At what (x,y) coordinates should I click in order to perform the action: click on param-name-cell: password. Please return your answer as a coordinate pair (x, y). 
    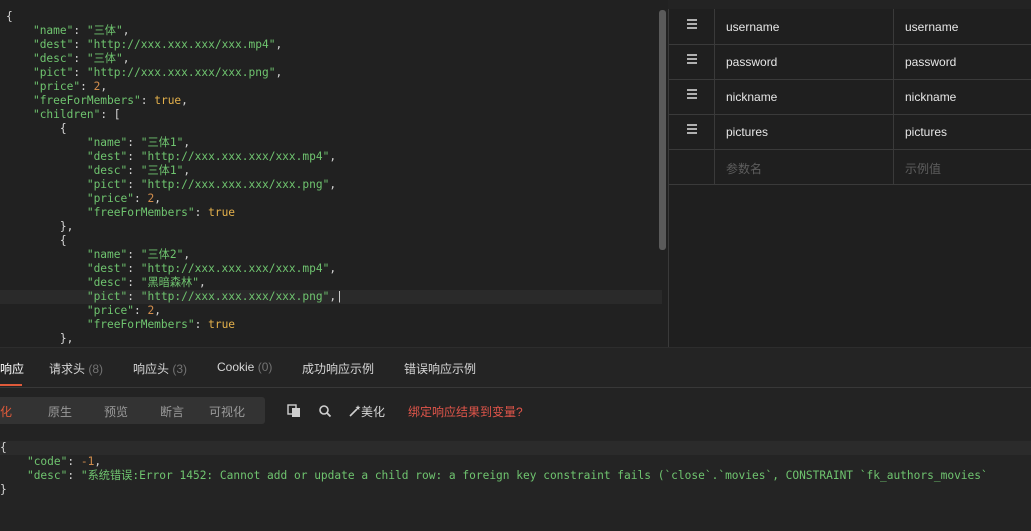
    Looking at the image, I should click on (804, 61).